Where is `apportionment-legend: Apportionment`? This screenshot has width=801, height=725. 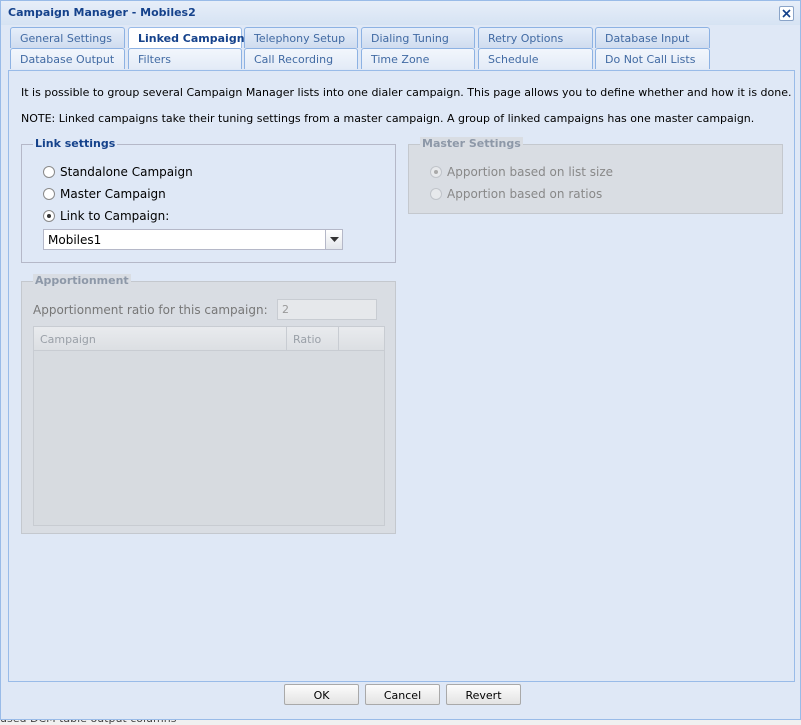
apportionment-legend: Apportionment is located at coordinates (82, 280).